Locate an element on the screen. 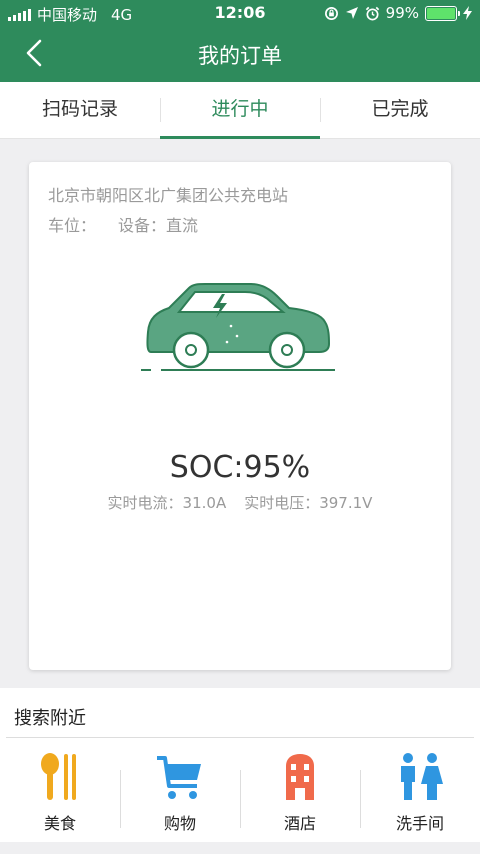  nearby-item-hotel: 酒店 is located at coordinates (300, 788).